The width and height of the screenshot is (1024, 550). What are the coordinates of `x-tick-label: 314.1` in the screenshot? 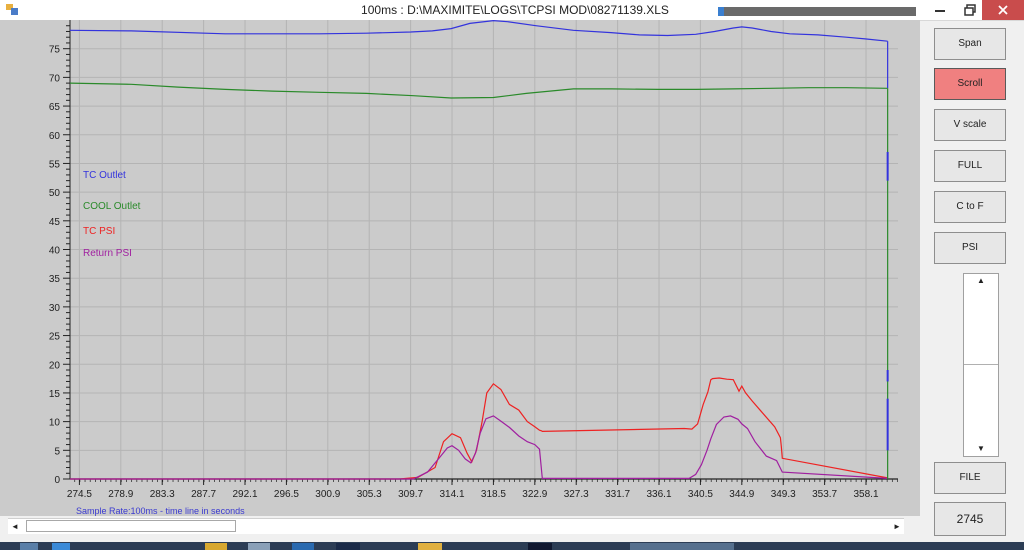 It's located at (451, 494).